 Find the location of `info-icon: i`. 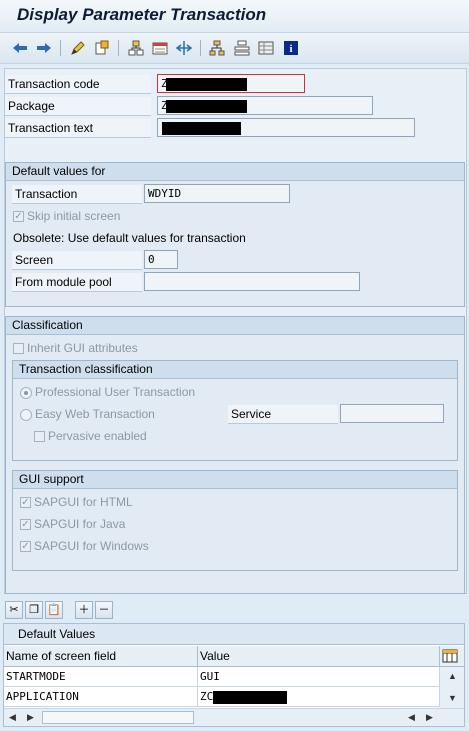

info-icon: i is located at coordinates (291, 48).